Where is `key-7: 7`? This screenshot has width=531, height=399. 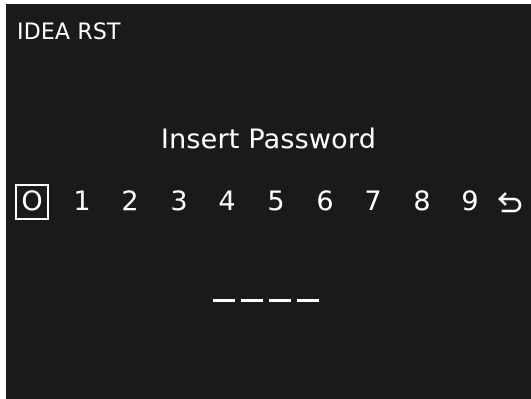
key-7: 7 is located at coordinates (373, 202).